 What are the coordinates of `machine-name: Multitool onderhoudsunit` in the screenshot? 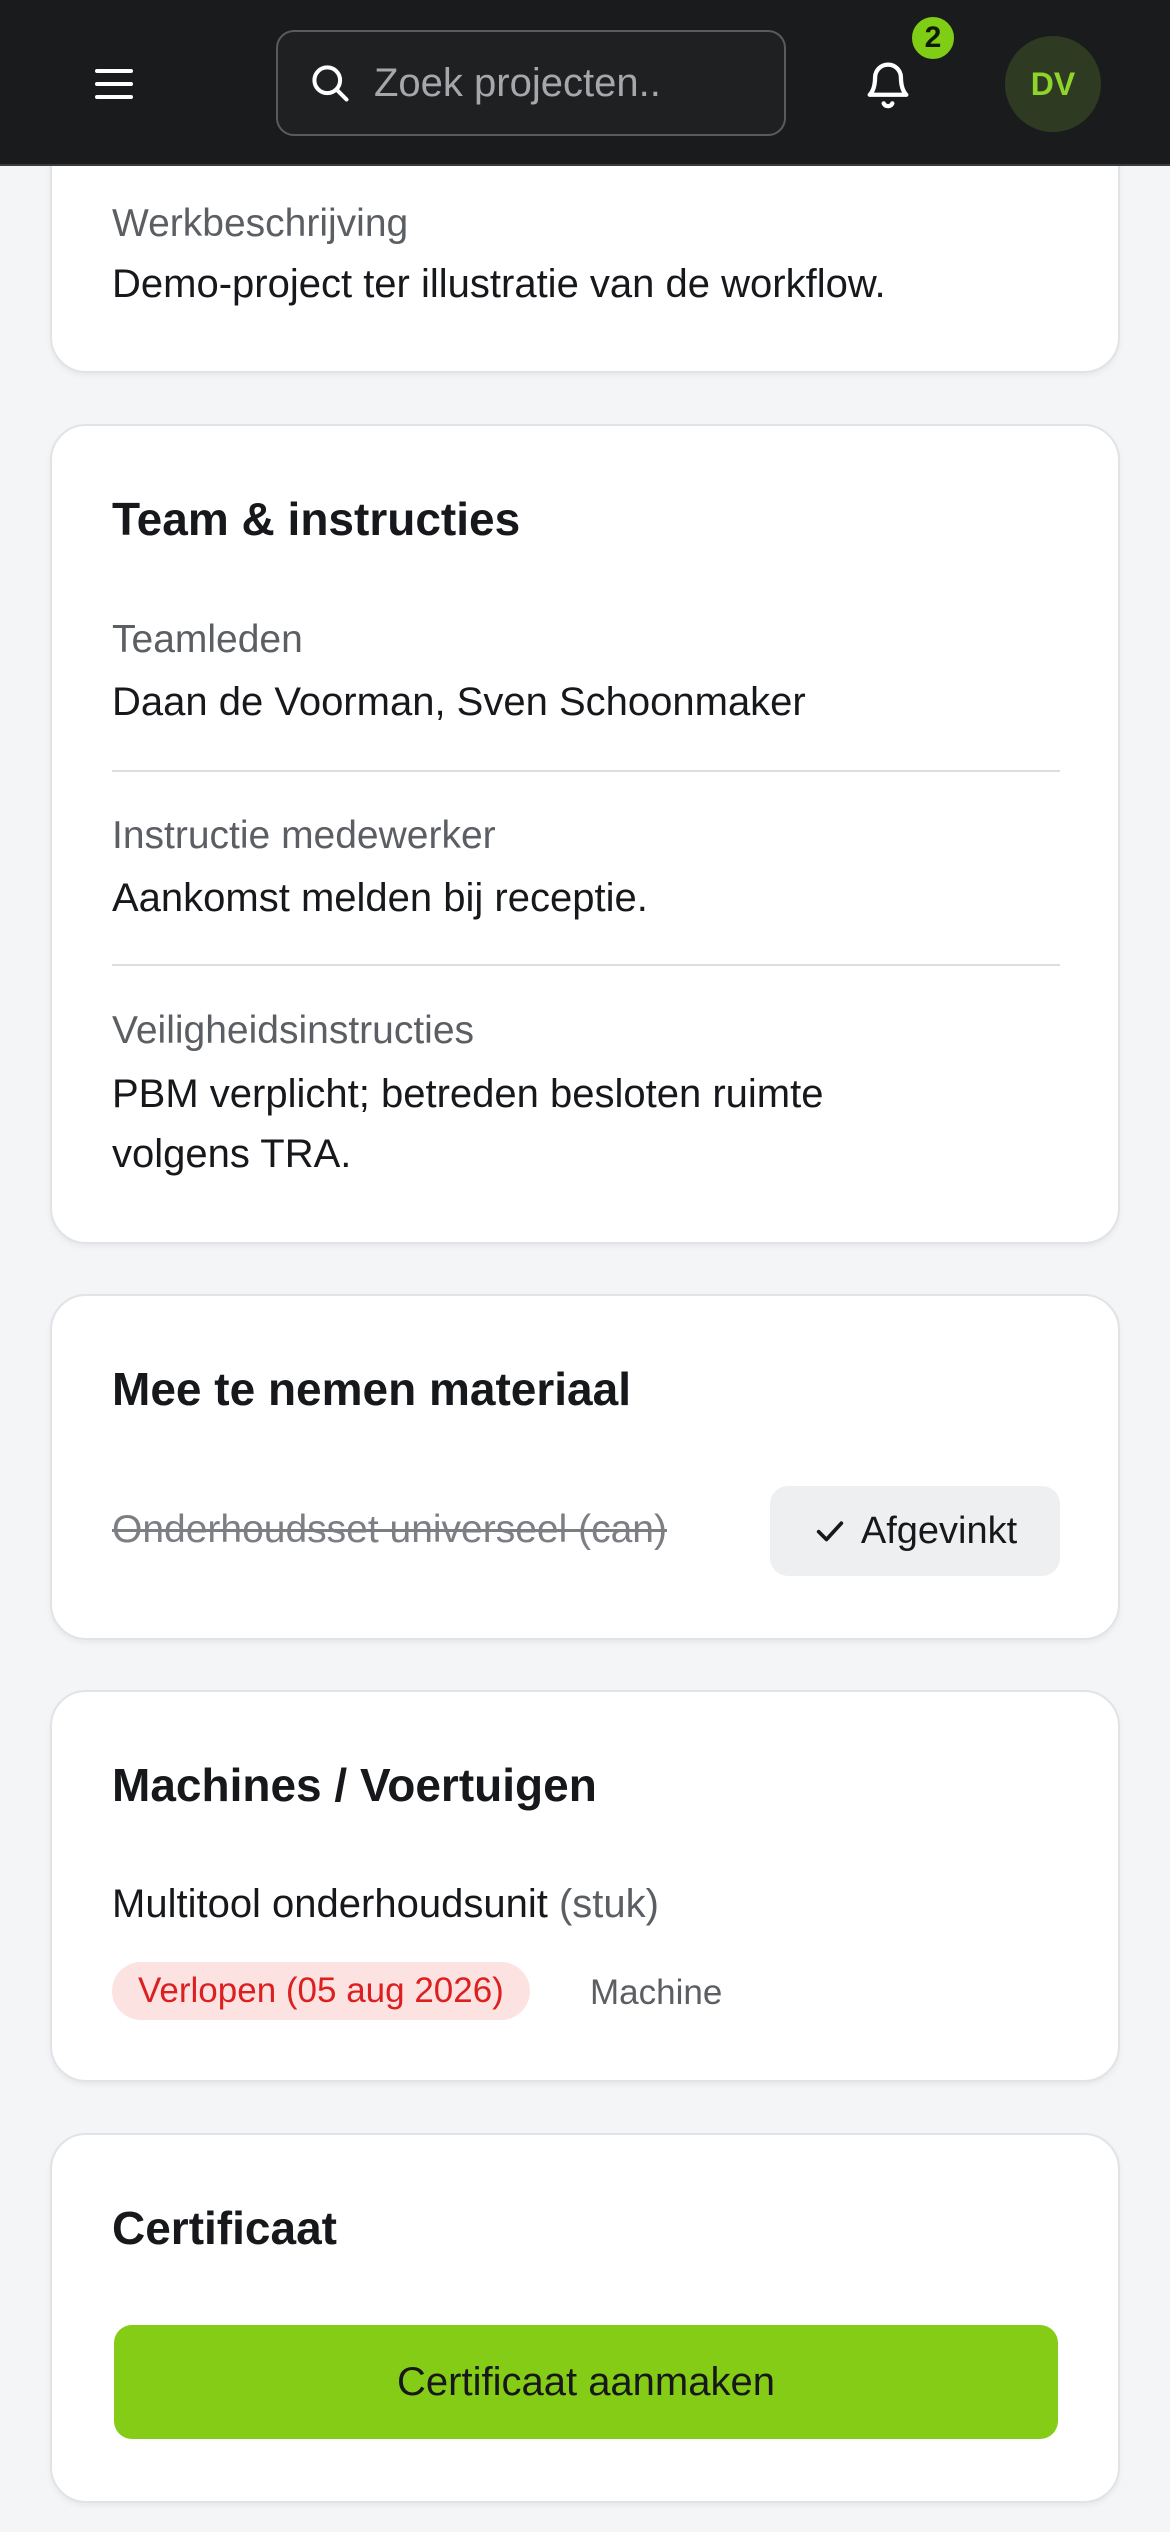 It's located at (330, 1904).